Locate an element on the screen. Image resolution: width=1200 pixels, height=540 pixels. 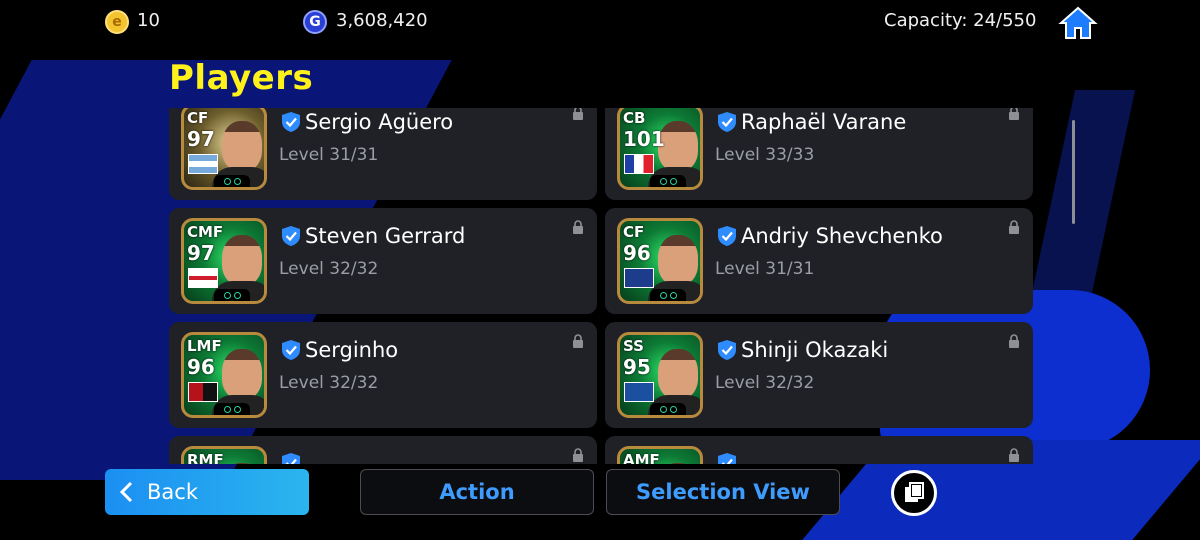
player-name: Andriy Shevchenko is located at coordinates (842, 236).